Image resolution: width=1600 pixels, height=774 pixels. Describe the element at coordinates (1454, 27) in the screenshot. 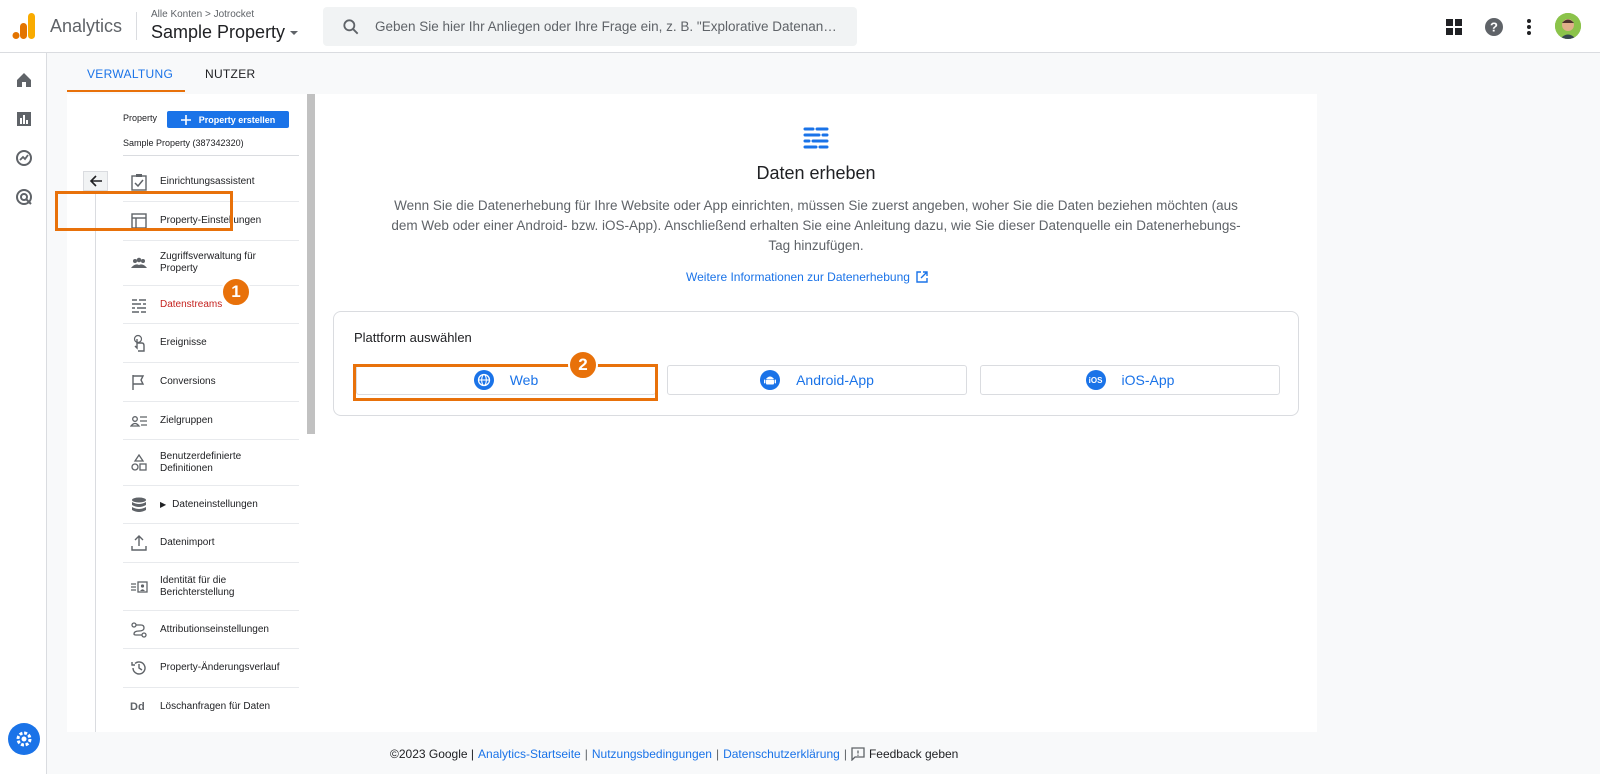

I see `apps-grid-icon` at that location.